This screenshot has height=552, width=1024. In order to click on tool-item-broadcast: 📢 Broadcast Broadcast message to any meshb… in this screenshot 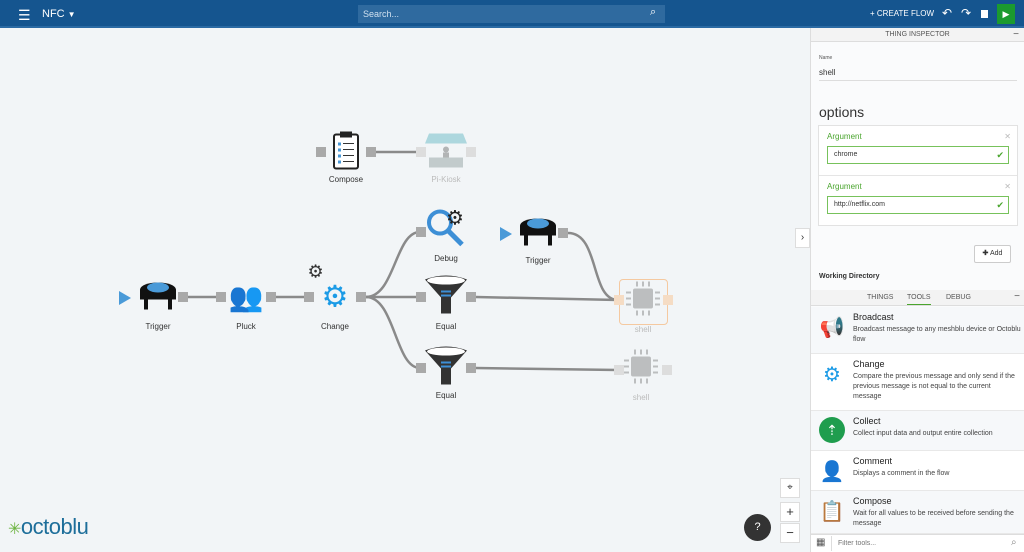, I will do `click(917, 330)`.